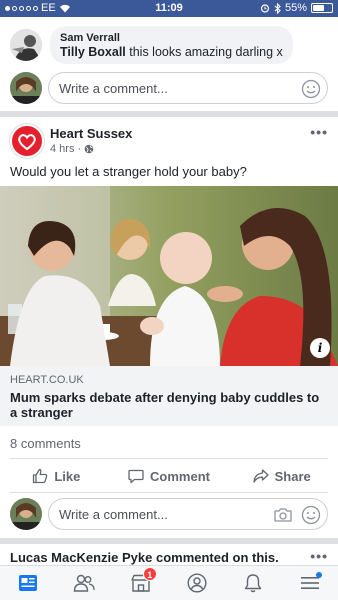 The image size is (338, 600). What do you see at coordinates (141, 583) in the screenshot?
I see `tab-marketplace: 1` at bounding box center [141, 583].